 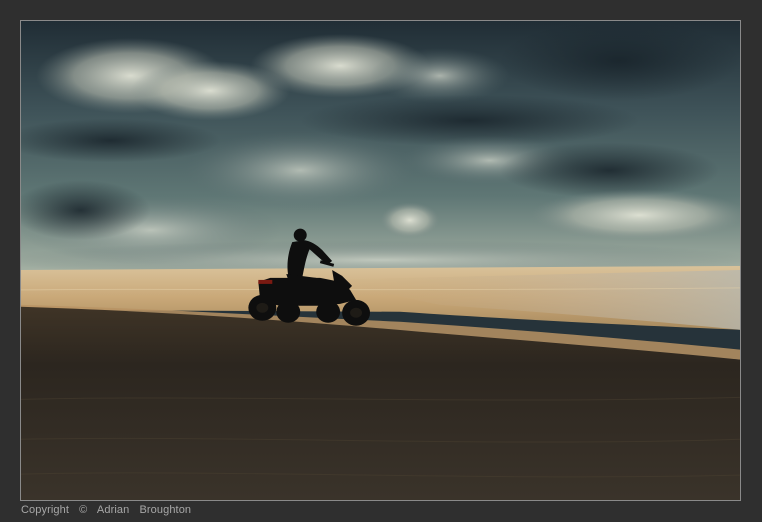 What do you see at coordinates (83, 510) in the screenshot?
I see `copyright-symbol: ©` at bounding box center [83, 510].